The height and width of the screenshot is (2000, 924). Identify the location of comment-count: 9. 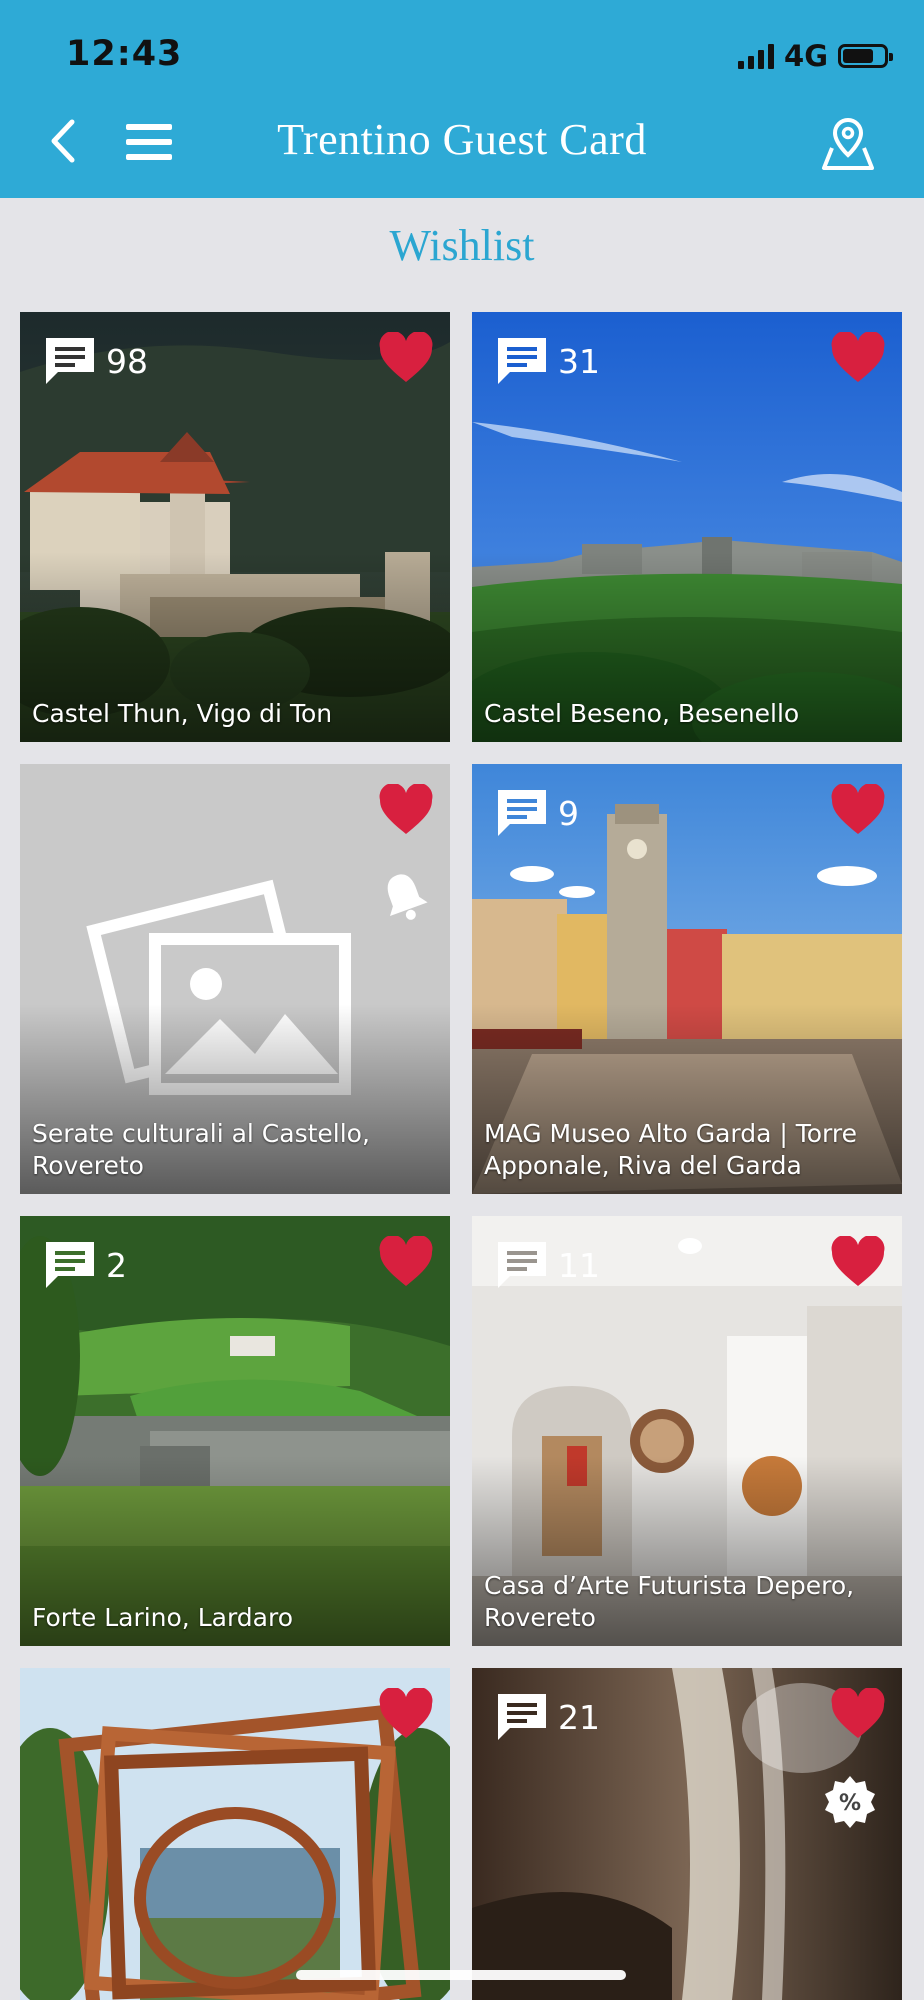
(536, 813).